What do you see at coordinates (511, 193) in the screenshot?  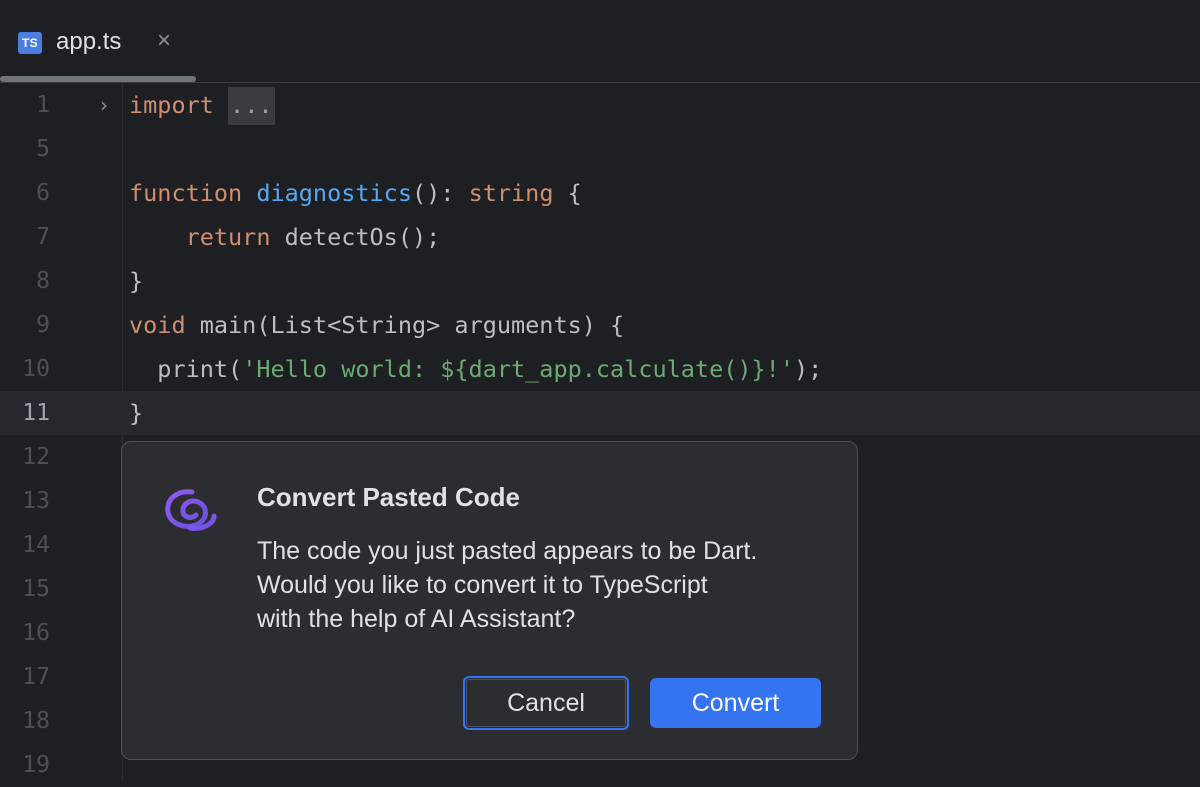 I see `code-token: string` at bounding box center [511, 193].